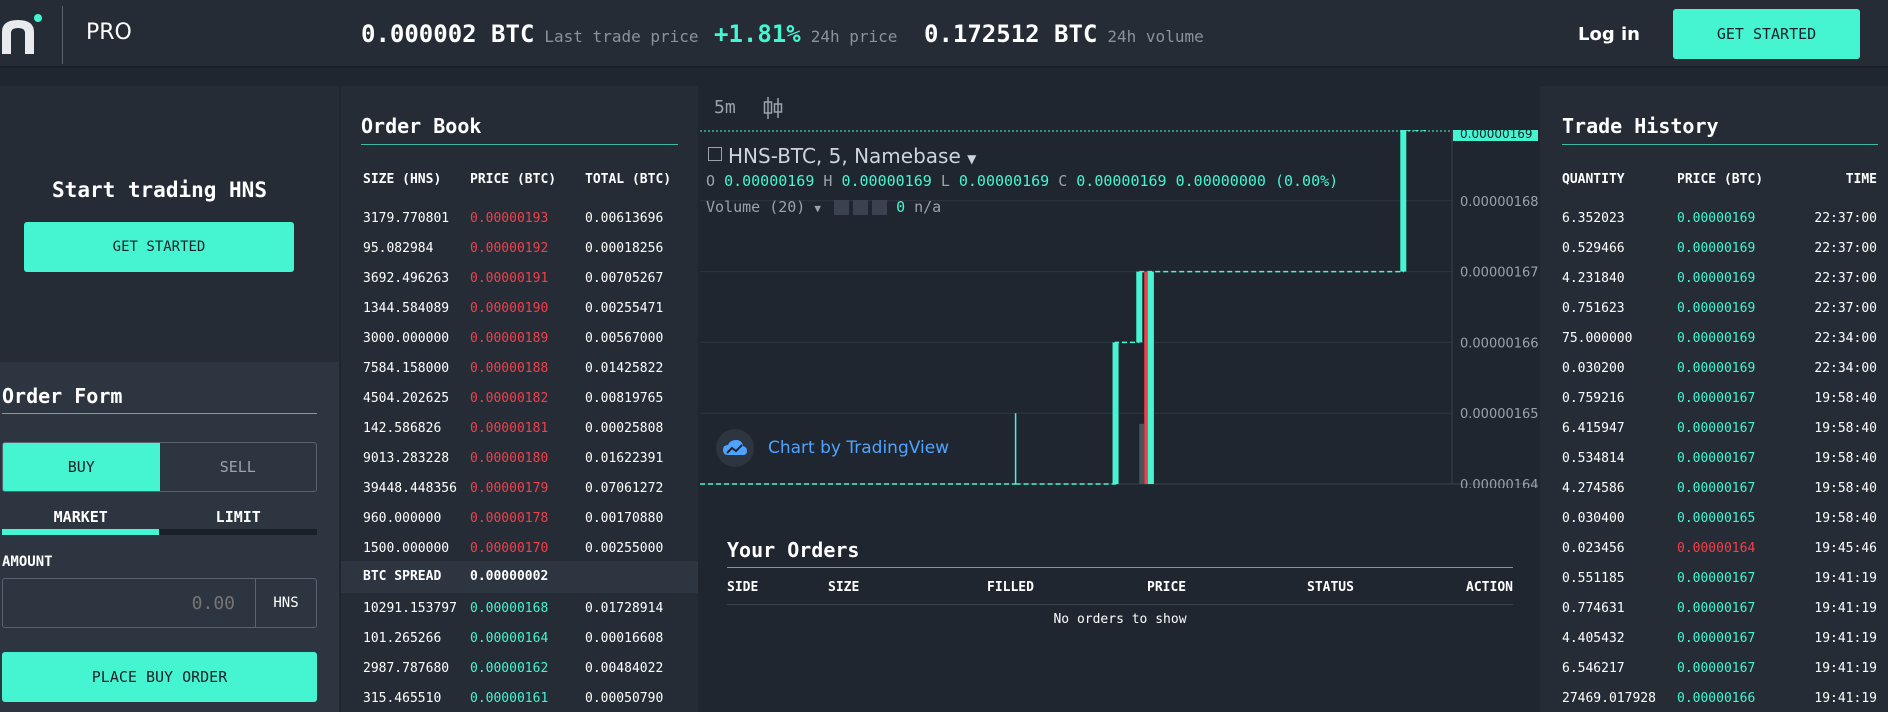 The height and width of the screenshot is (712, 1888). I want to click on trade-qty: 27469.017928, so click(1609, 698).